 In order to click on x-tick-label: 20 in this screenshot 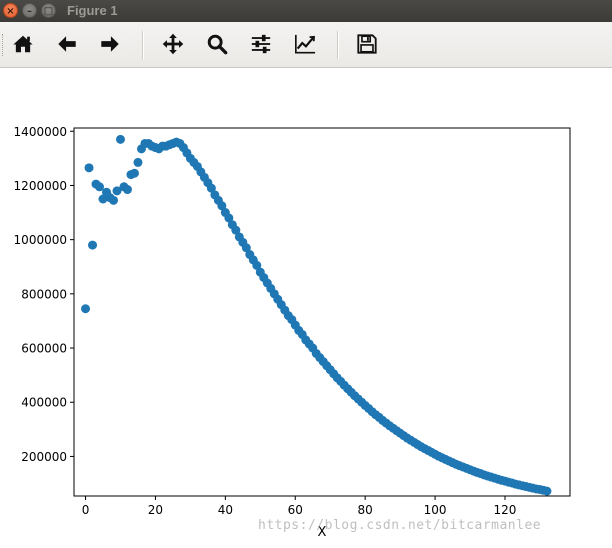, I will do `click(155, 510)`.